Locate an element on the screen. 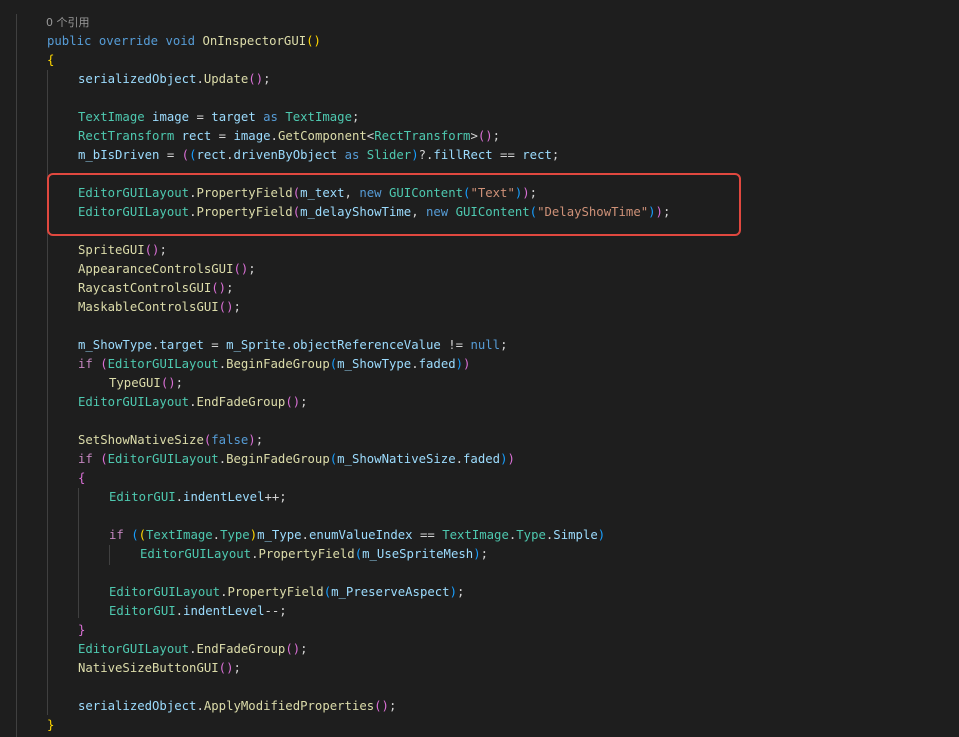 Image resolution: width=959 pixels, height=737 pixels. code-token: == is located at coordinates (507, 155).